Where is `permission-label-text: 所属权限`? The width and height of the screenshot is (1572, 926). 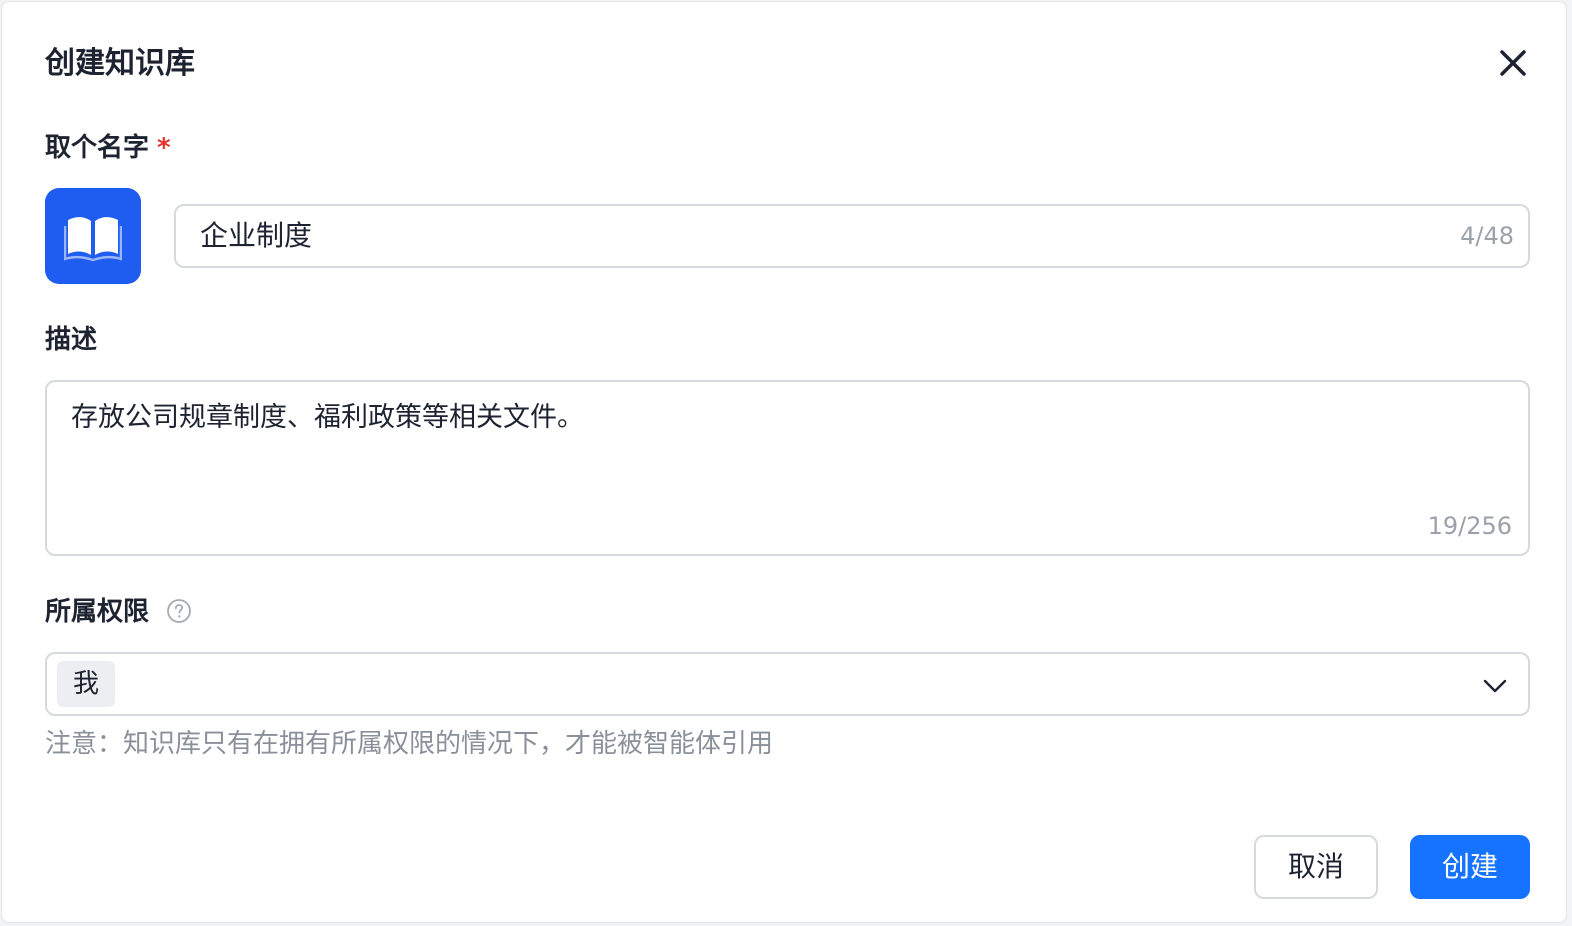
permission-label-text: 所属权限 is located at coordinates (97, 612).